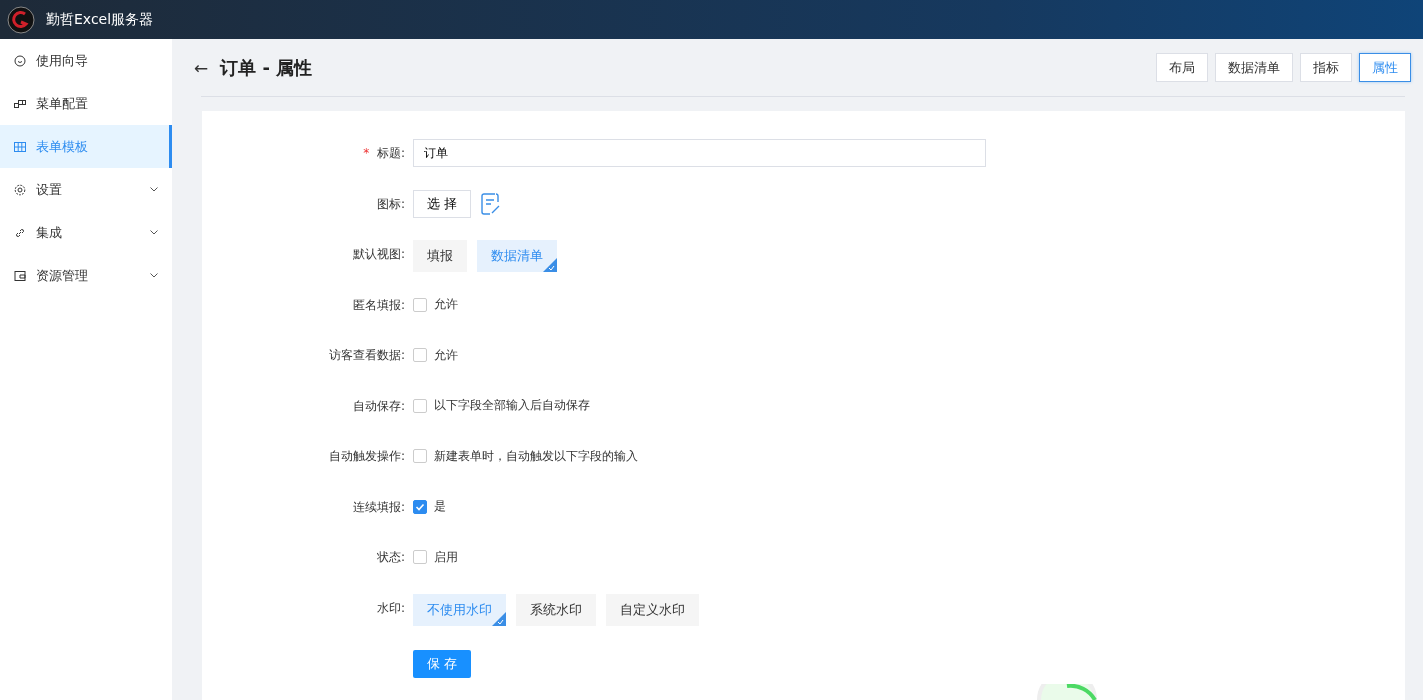 The width and height of the screenshot is (1423, 700). Describe the element at coordinates (378, 405) in the screenshot. I see `field-label: 自动保存:` at that location.